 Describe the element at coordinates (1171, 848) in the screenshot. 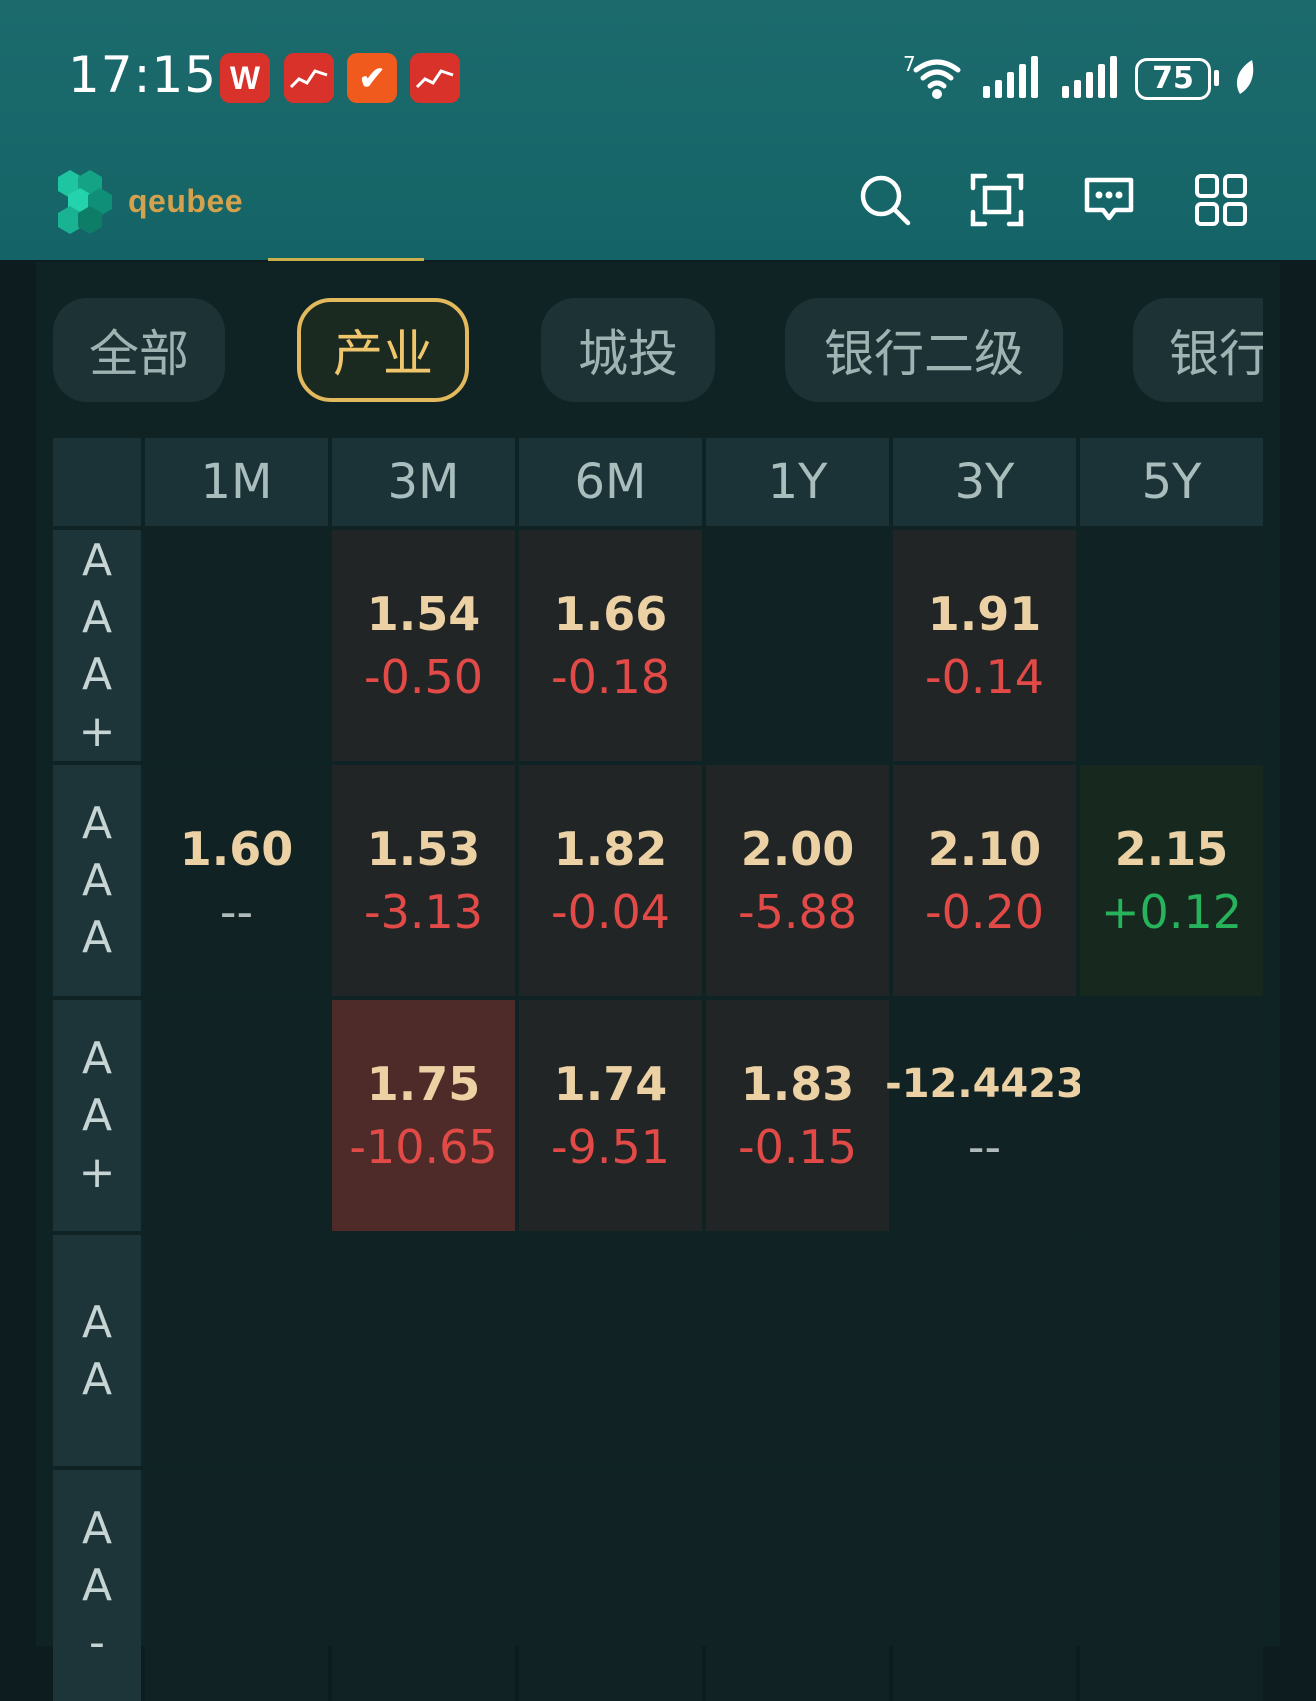

I see `yield-value: 2.15` at that location.